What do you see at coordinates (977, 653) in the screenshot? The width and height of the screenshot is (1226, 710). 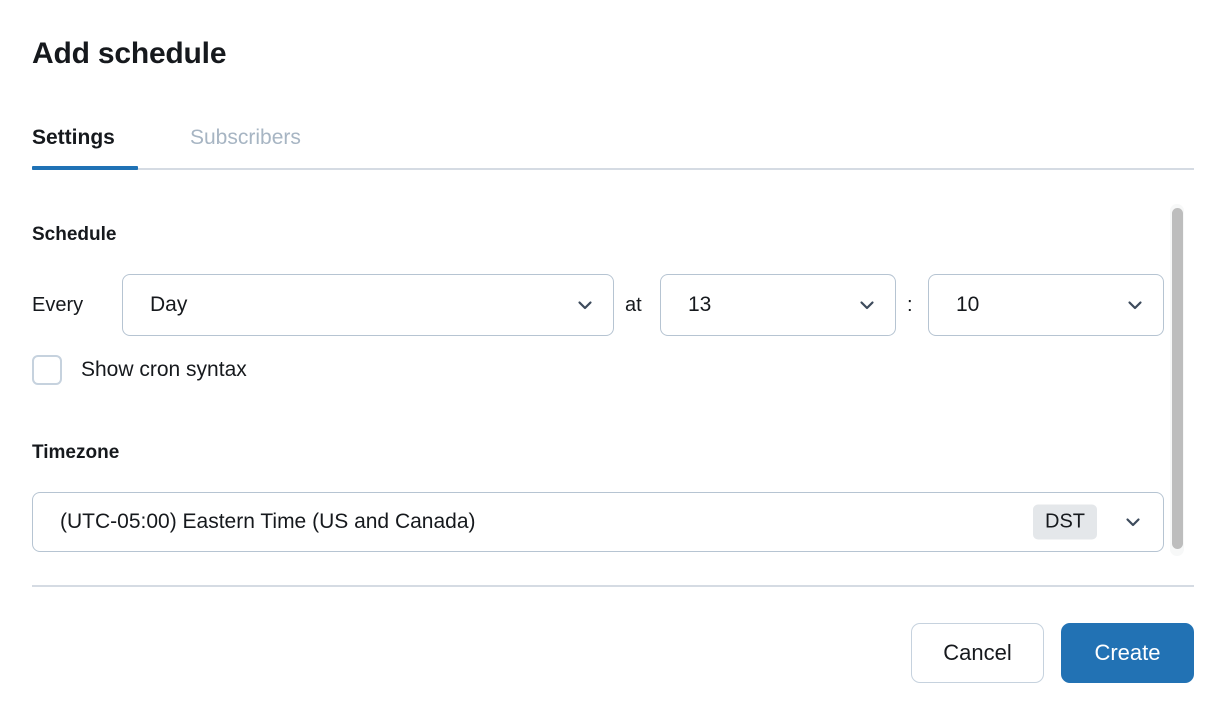 I see `cancel-button: Cancel` at bounding box center [977, 653].